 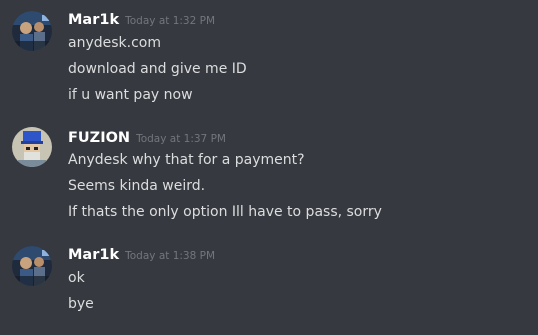 What do you see at coordinates (170, 256) in the screenshot?
I see `timestamp: Today at 1:38 PM` at bounding box center [170, 256].